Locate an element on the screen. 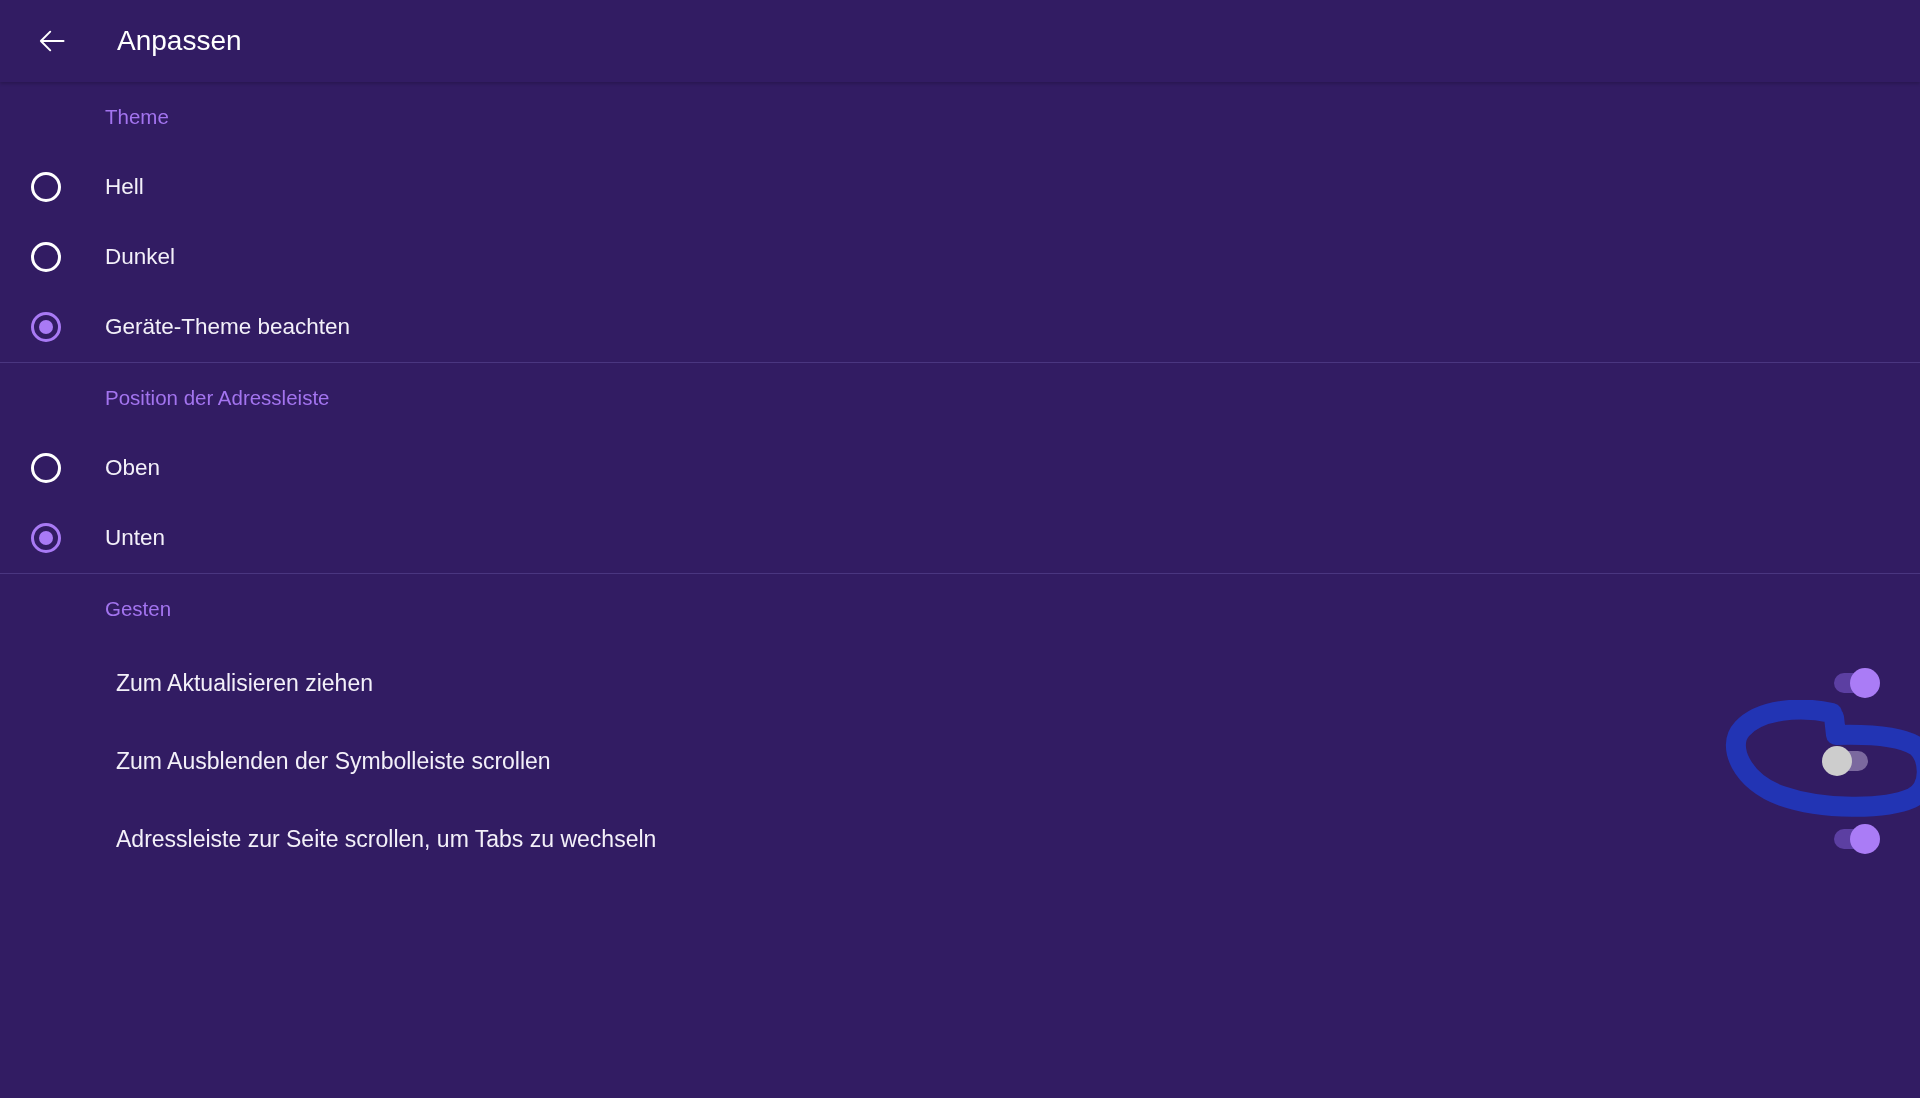 This screenshot has width=1920, height=1098. option-label: Dunkel is located at coordinates (140, 257).